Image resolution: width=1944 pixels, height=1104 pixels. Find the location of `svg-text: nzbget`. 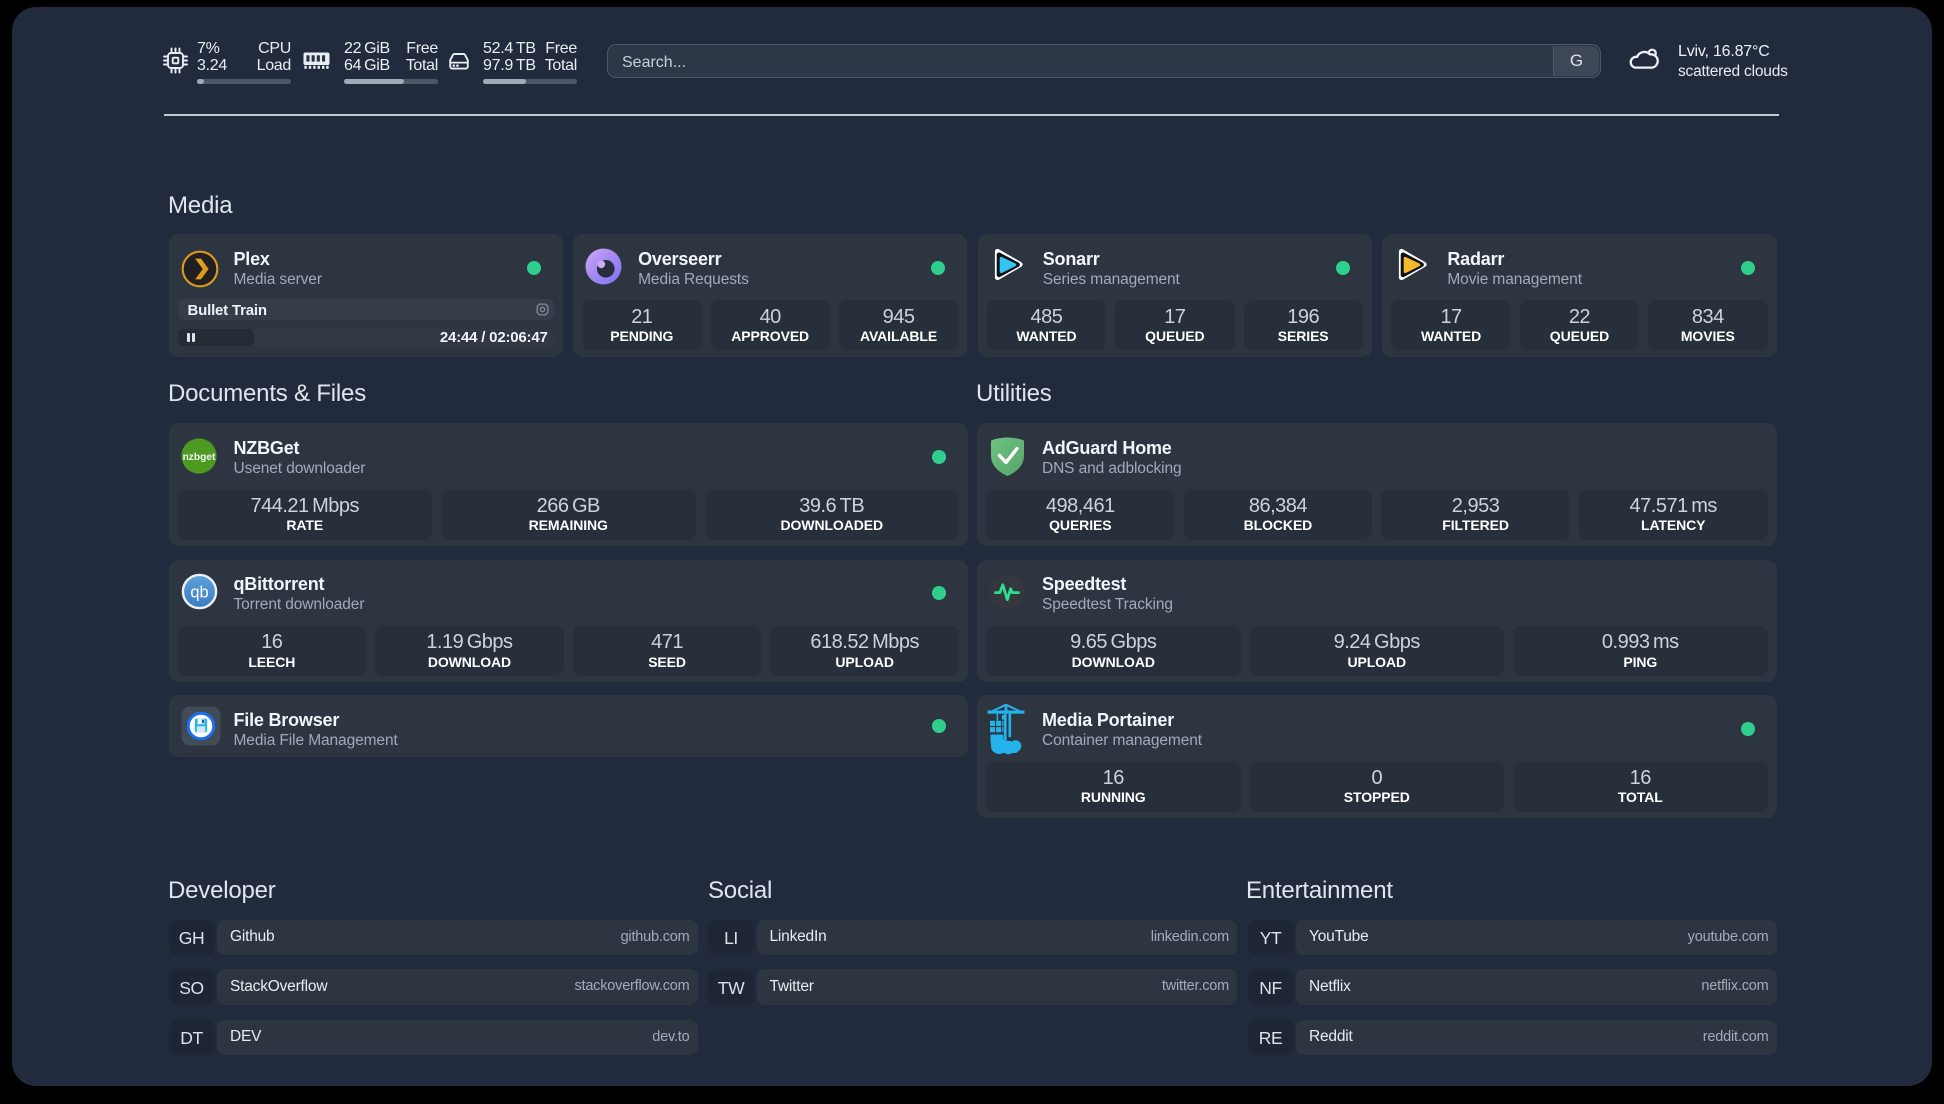

svg-text: nzbget is located at coordinates (198, 457).